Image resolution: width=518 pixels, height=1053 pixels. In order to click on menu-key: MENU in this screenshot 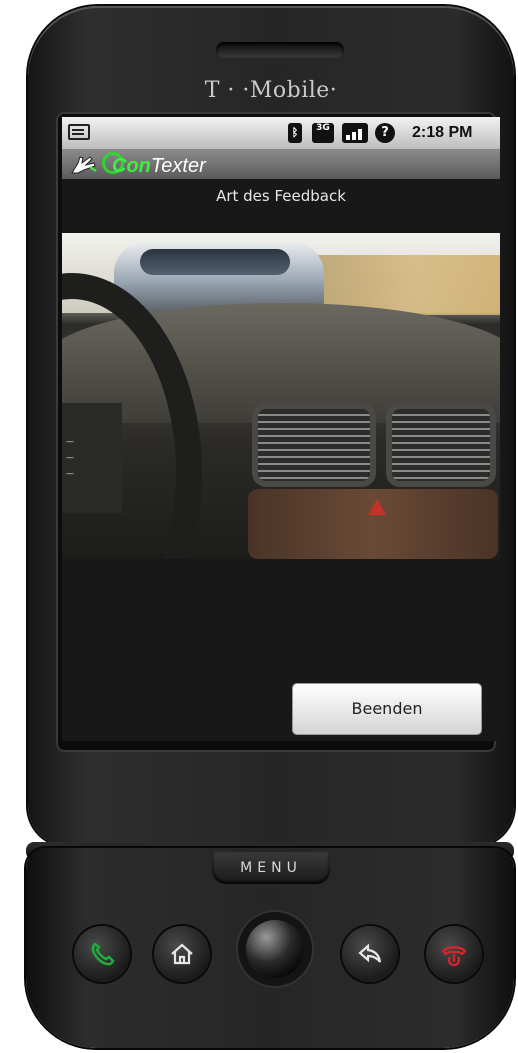, I will do `click(271, 868)`.